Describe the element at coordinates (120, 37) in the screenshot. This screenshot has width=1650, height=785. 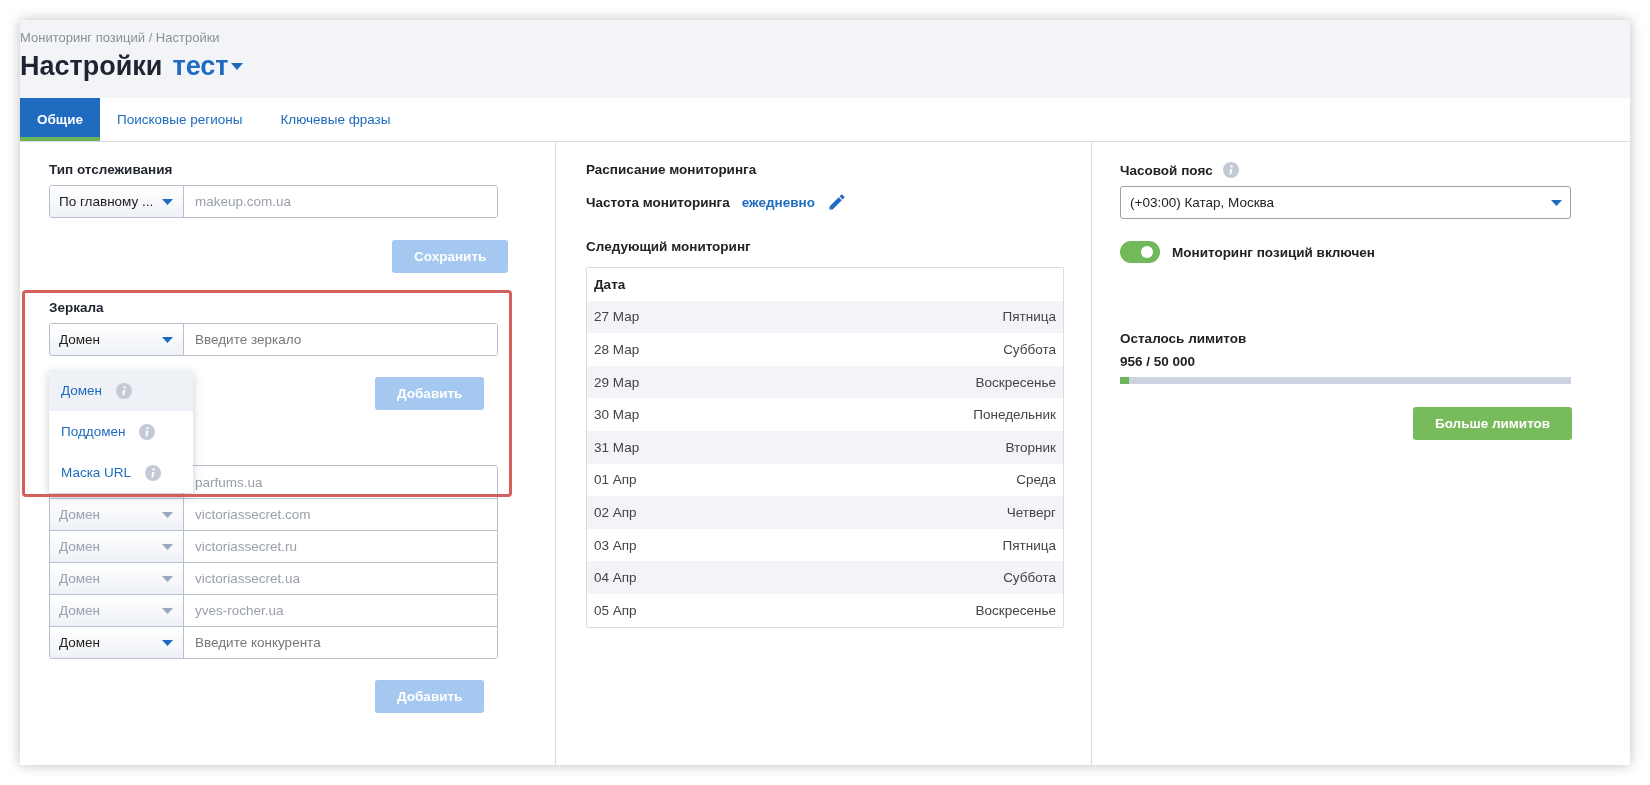
I see `breadcrumb: Мониторинг позиций / Настройки` at that location.